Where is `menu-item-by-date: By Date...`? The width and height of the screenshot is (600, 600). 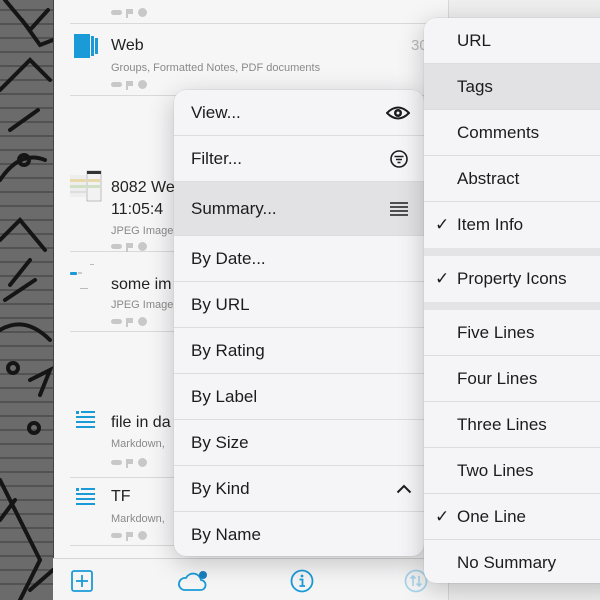 menu-item-by-date: By Date... is located at coordinates (299, 259).